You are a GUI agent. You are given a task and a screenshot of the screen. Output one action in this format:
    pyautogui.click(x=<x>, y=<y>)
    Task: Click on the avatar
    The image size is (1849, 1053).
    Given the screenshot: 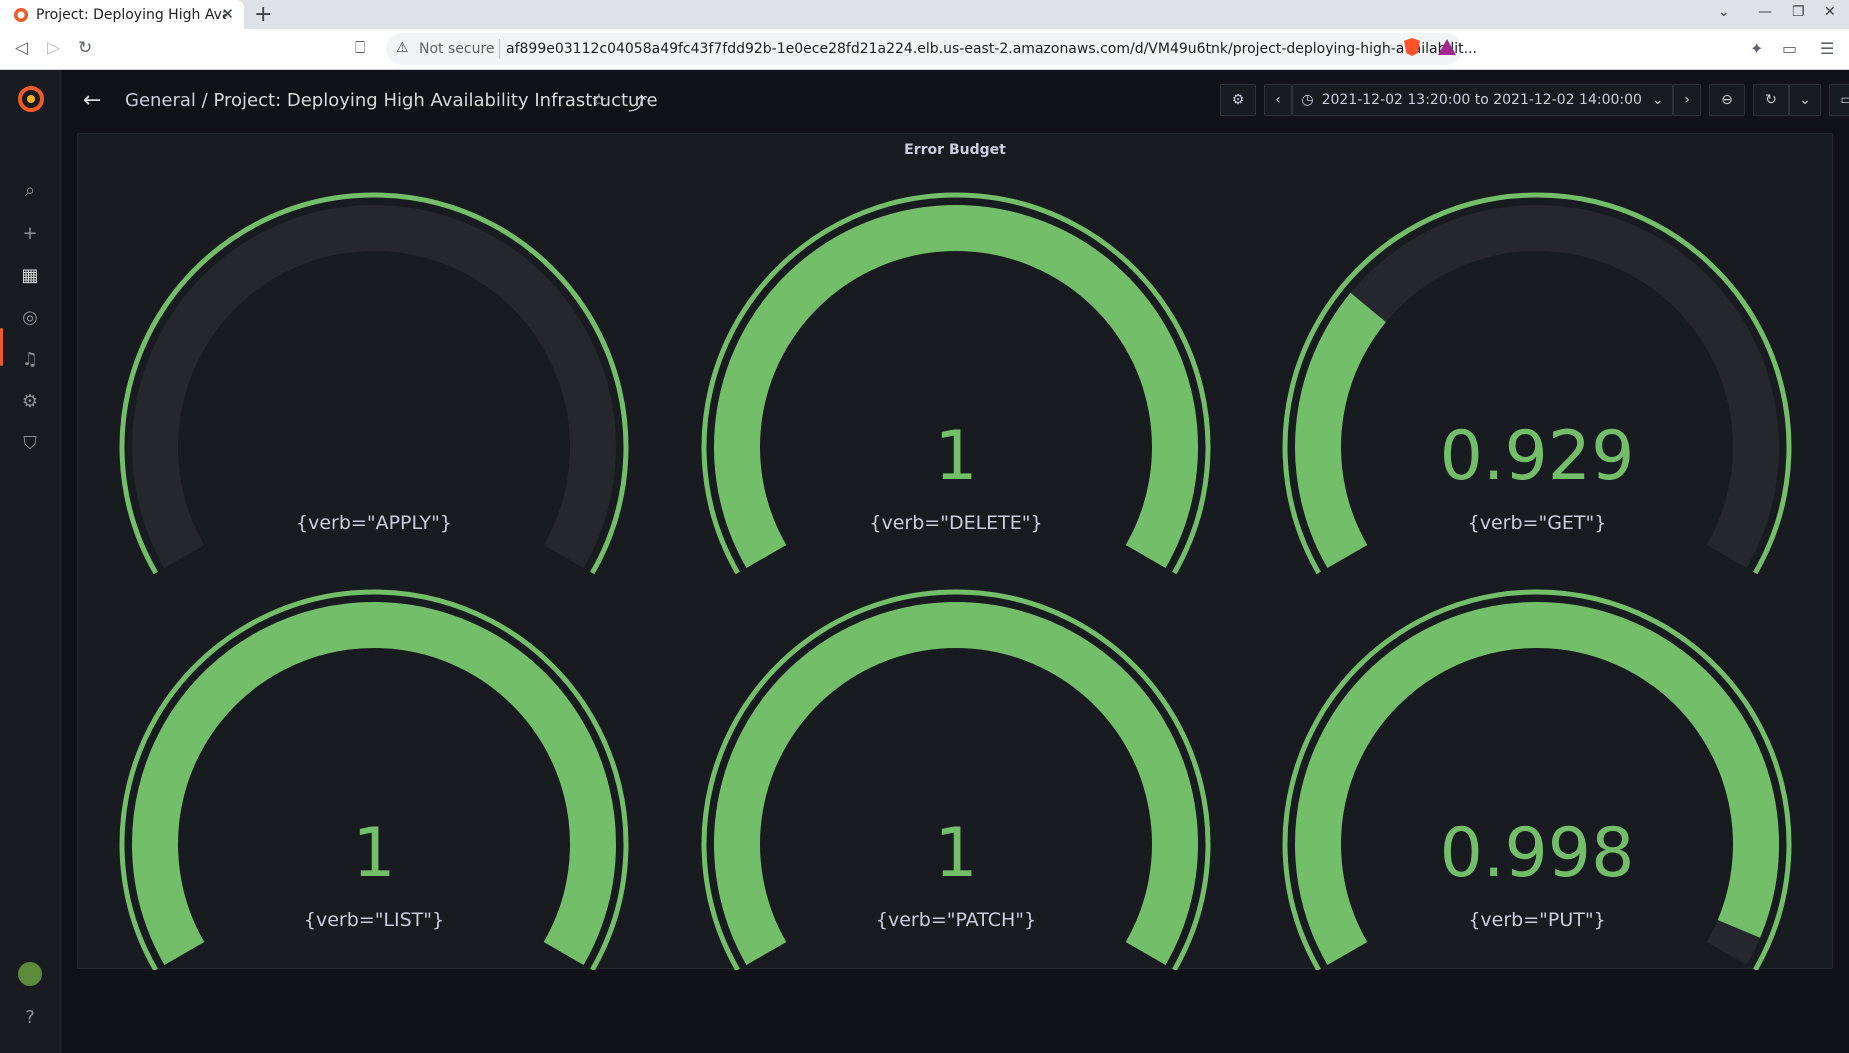 What is the action you would take?
    pyautogui.click(x=30, y=974)
    